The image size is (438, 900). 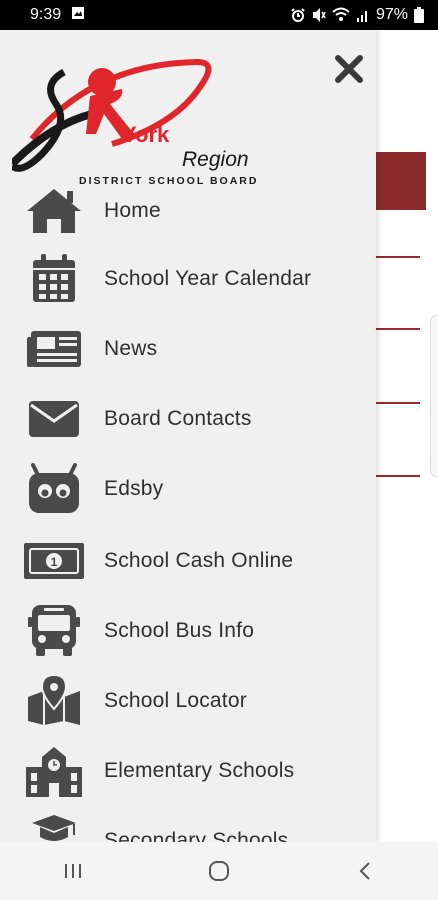 I want to click on menu-item-label: News, so click(x=131, y=348).